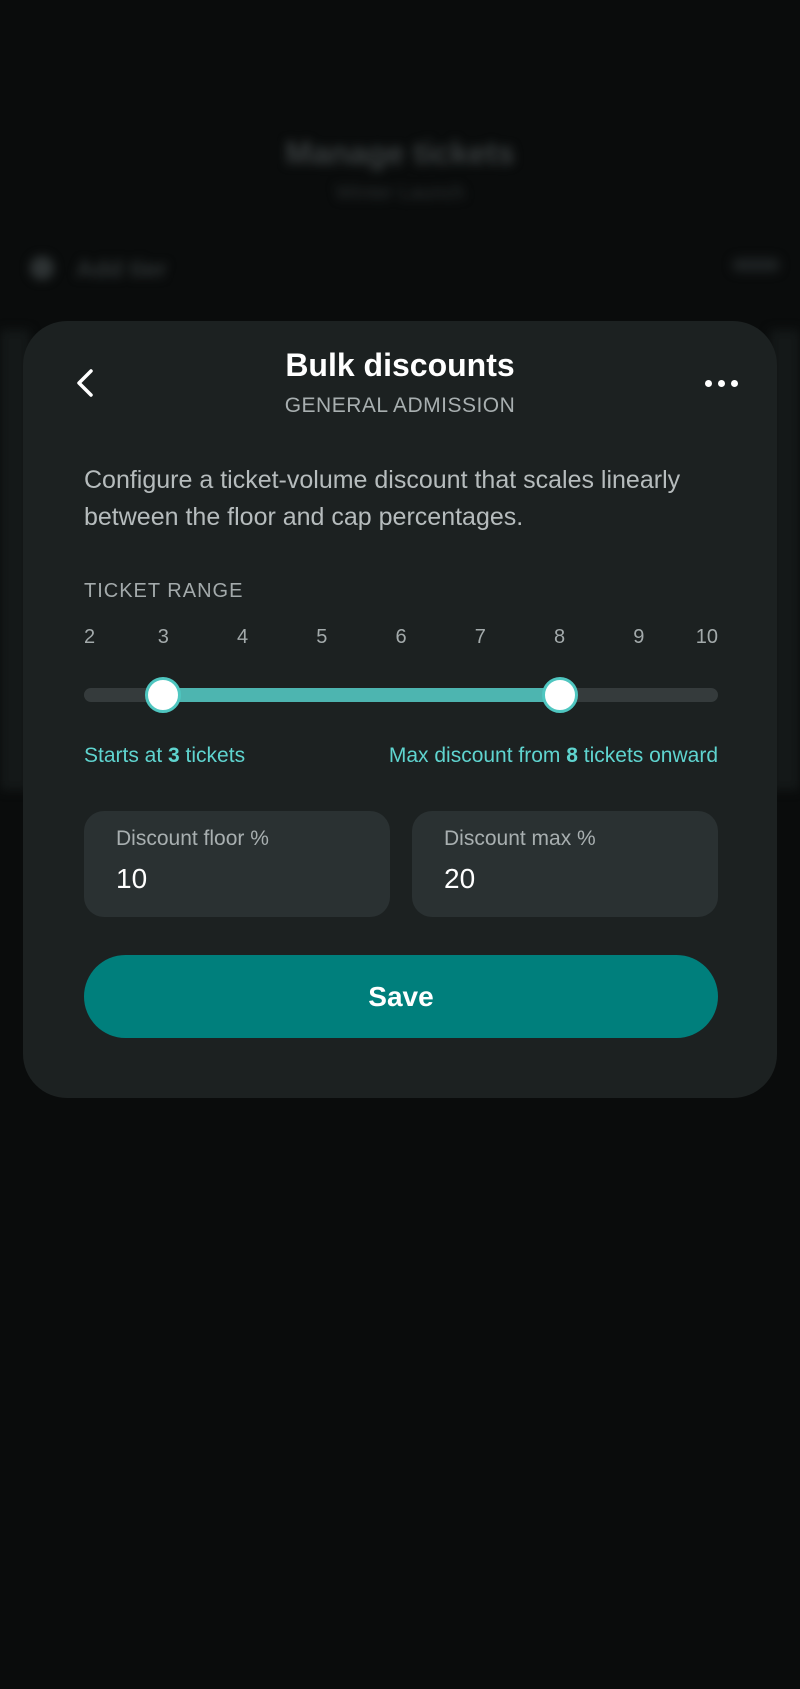 Image resolution: width=800 pixels, height=1689 pixels. Describe the element at coordinates (559, 637) in the screenshot. I see `slider-tick-label: 8` at that location.